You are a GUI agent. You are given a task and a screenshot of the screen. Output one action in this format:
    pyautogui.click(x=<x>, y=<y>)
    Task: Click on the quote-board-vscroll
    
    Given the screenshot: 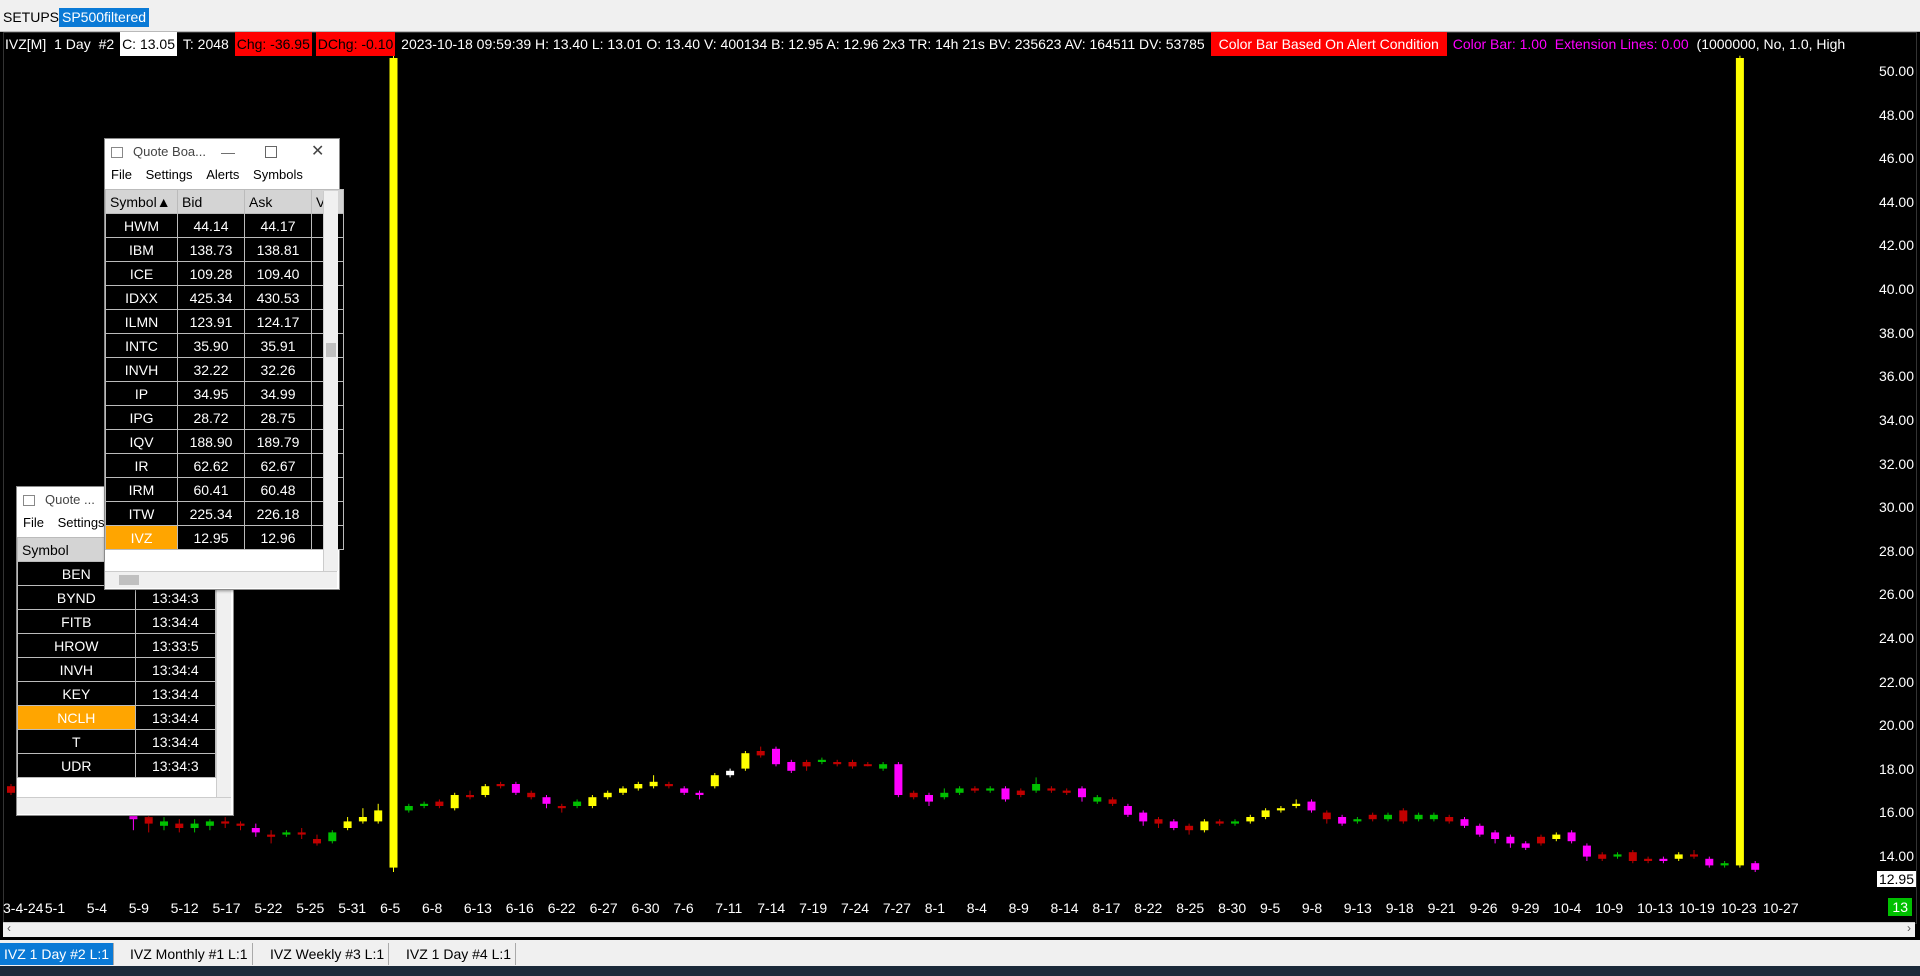 What is the action you would take?
    pyautogui.click(x=330, y=381)
    